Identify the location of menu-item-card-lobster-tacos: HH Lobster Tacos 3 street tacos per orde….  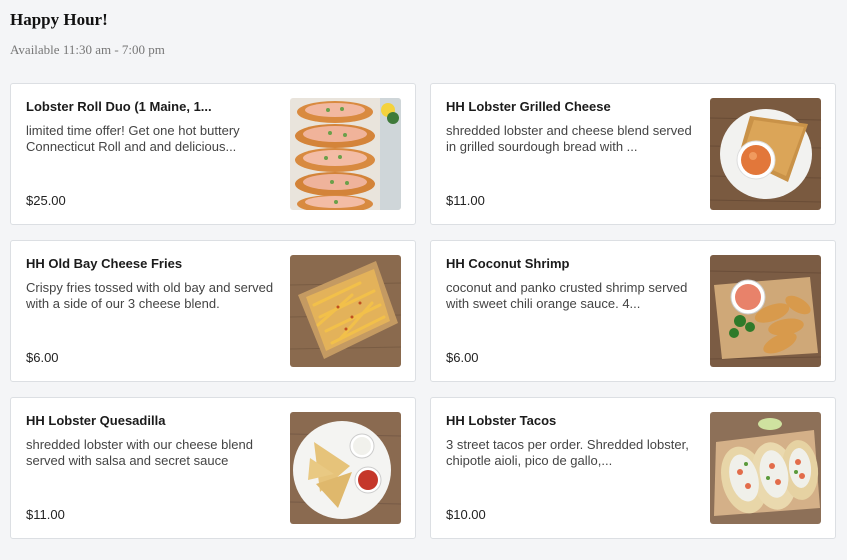
(633, 468).